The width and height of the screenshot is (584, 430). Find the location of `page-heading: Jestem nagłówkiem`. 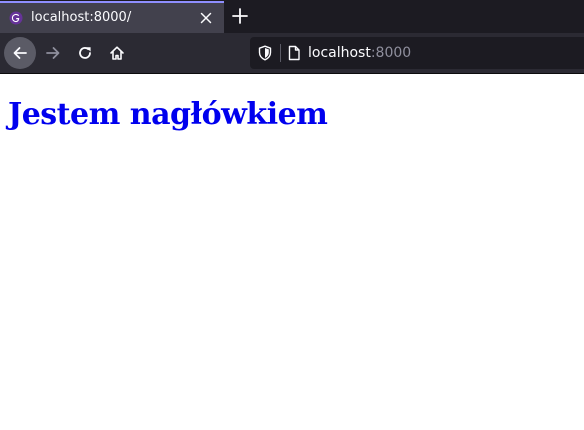

page-heading: Jestem nagłówkiem is located at coordinates (168, 114).